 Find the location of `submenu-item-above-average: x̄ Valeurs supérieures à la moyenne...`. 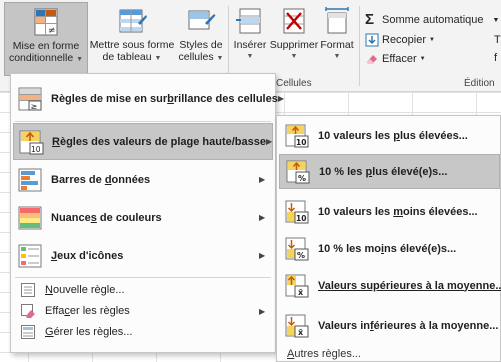

submenu-item-above-average: x̄ Valeurs supérieures à la moyenne... is located at coordinates (390, 285).